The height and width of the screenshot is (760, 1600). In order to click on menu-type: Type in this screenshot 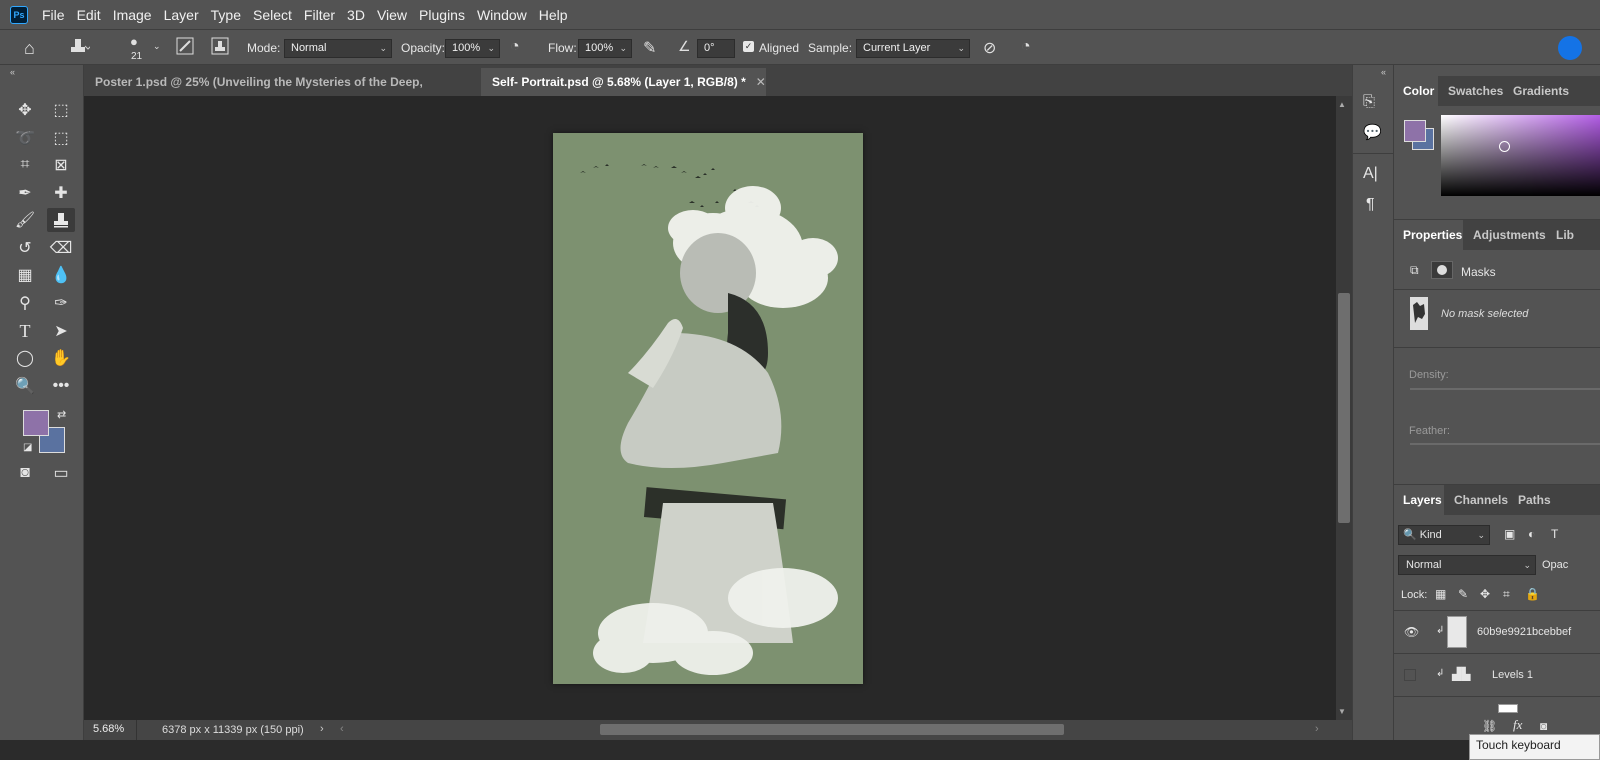, I will do `click(226, 15)`.